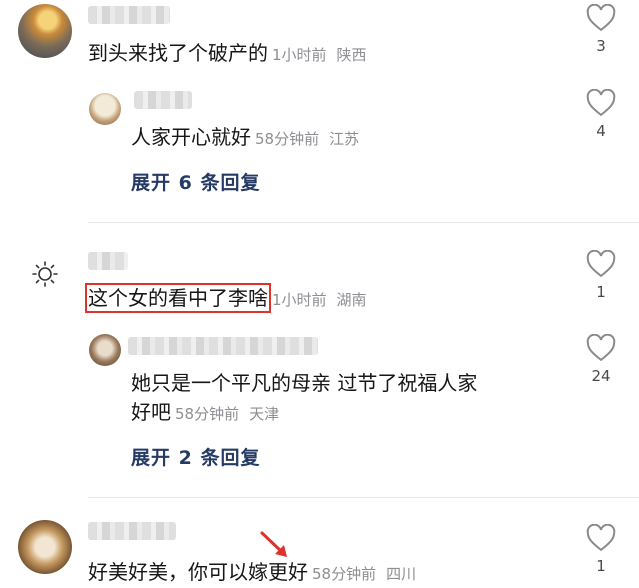 This screenshot has width=639, height=588. I want to click on reply-like-count: 4, so click(601, 131).